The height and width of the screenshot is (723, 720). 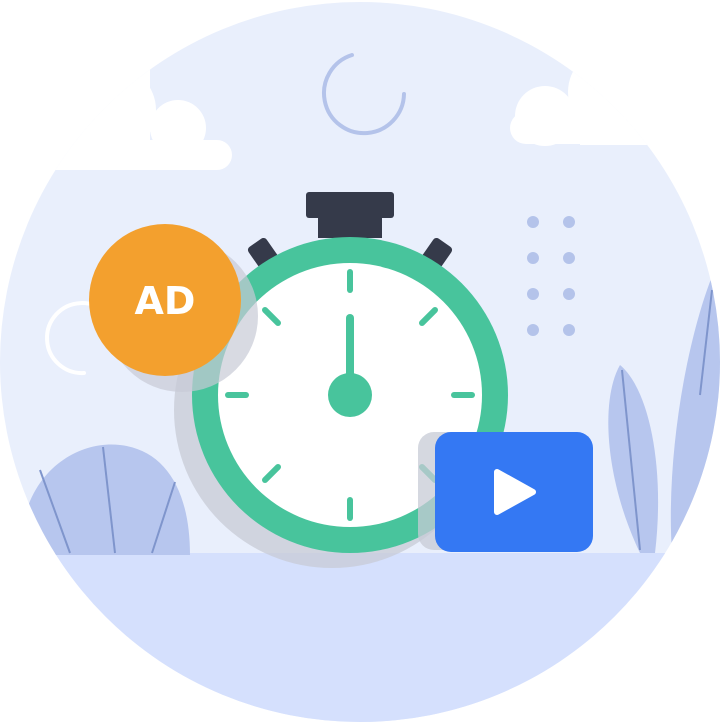 I want to click on ad-badge-label: AD, so click(x=165, y=301).